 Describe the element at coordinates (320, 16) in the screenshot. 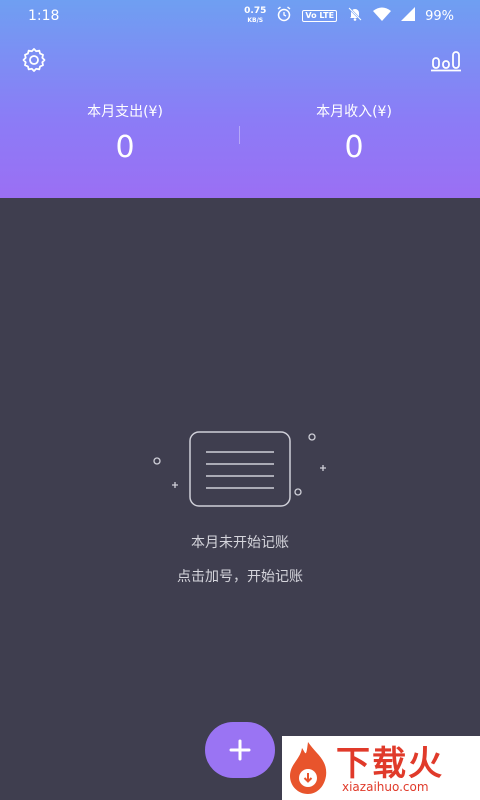

I see `volte-badge: Vo LTE` at that location.